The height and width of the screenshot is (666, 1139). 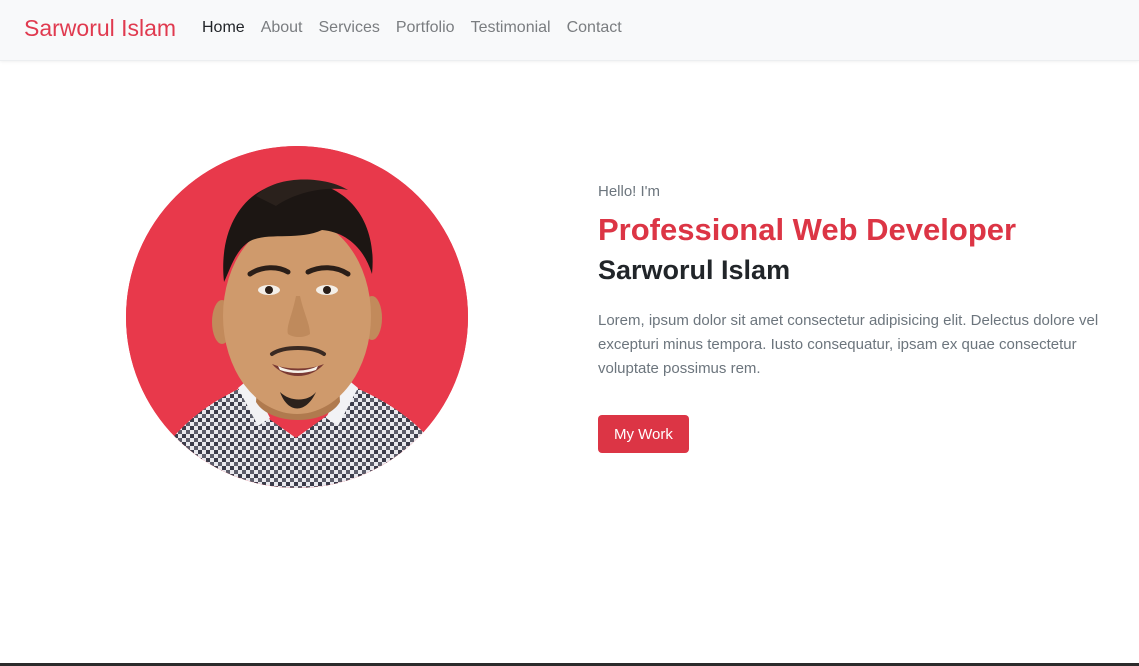 I want to click on hero-role-heading: Professional Web Developer, so click(x=807, y=229).